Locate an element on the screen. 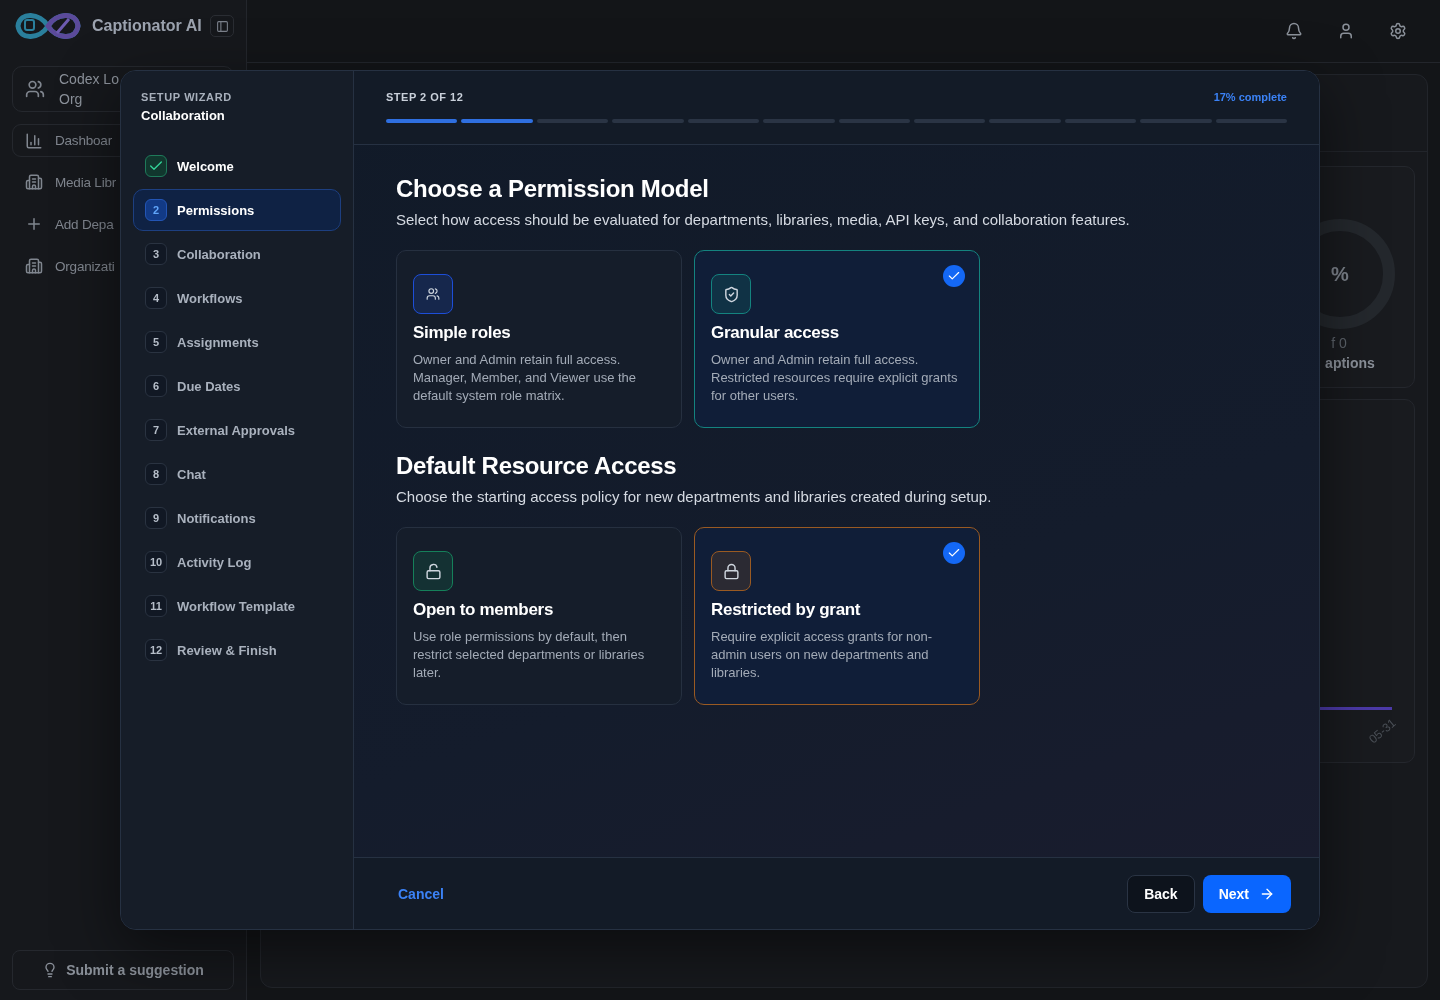 This screenshot has height=1000, width=1440. step-number: 6 is located at coordinates (156, 386).